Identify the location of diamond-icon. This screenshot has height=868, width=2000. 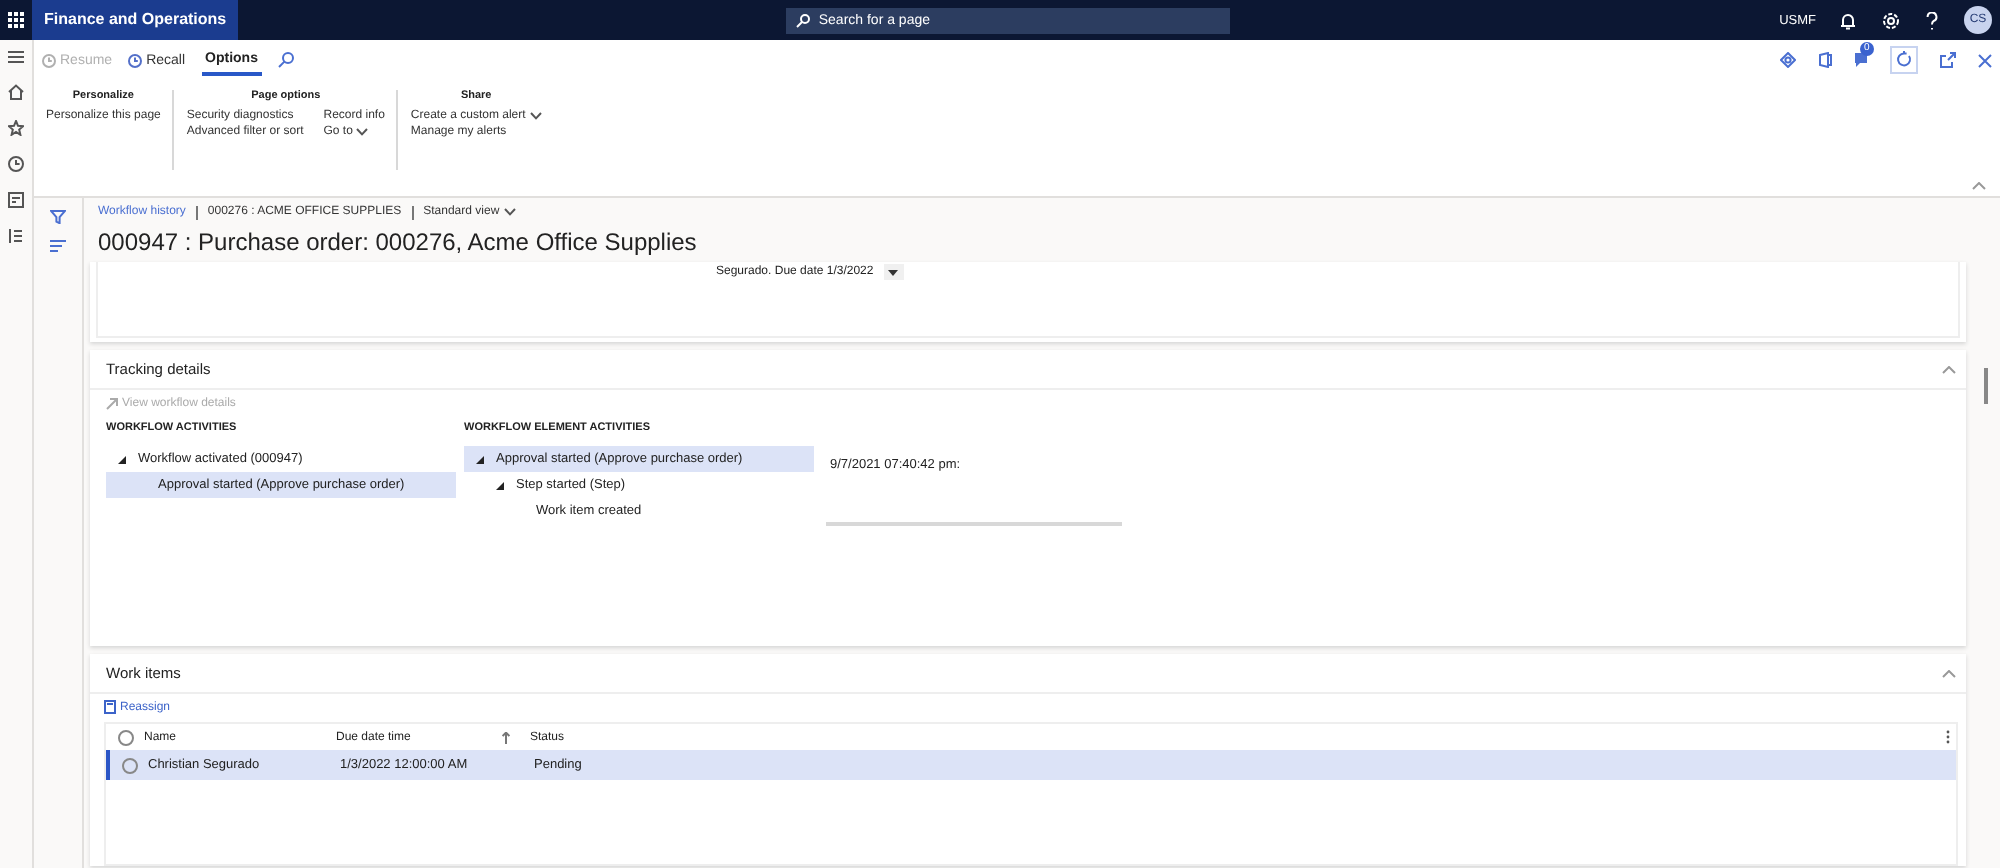
(1788, 60).